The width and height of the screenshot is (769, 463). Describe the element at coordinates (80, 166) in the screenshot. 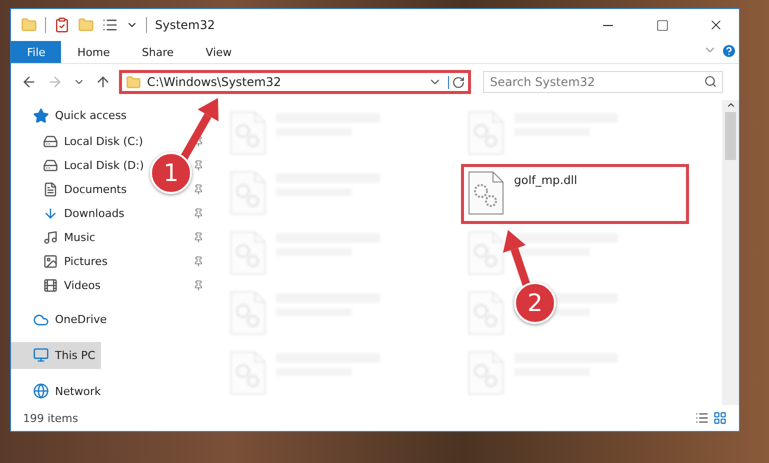

I see `sidebar-item: Local Disk (D:)` at that location.